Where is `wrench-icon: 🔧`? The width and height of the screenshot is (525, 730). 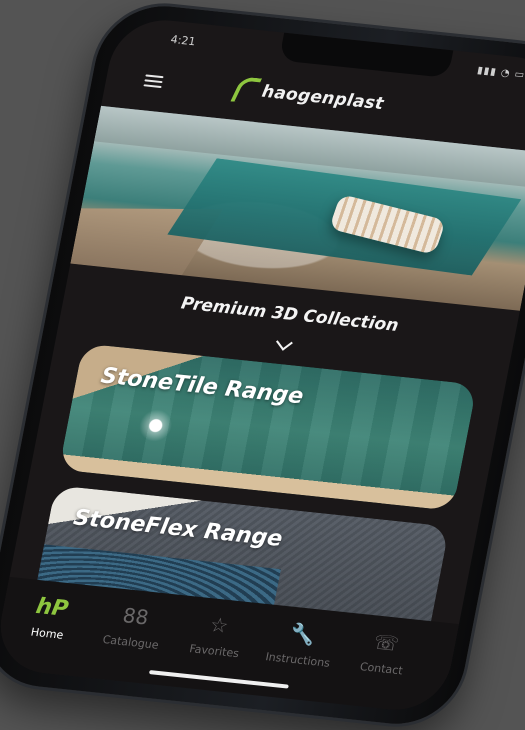
wrench-icon: 🔧 is located at coordinates (303, 633).